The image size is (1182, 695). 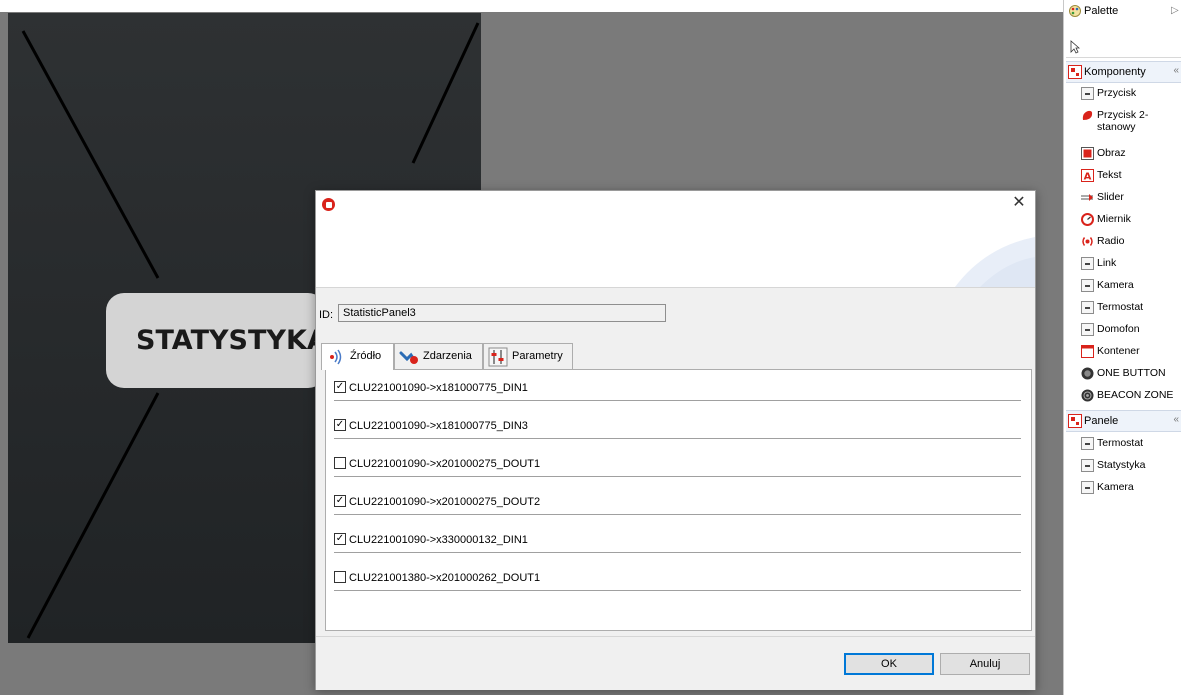 What do you see at coordinates (1087, 307) in the screenshot?
I see `thermostat-icon` at bounding box center [1087, 307].